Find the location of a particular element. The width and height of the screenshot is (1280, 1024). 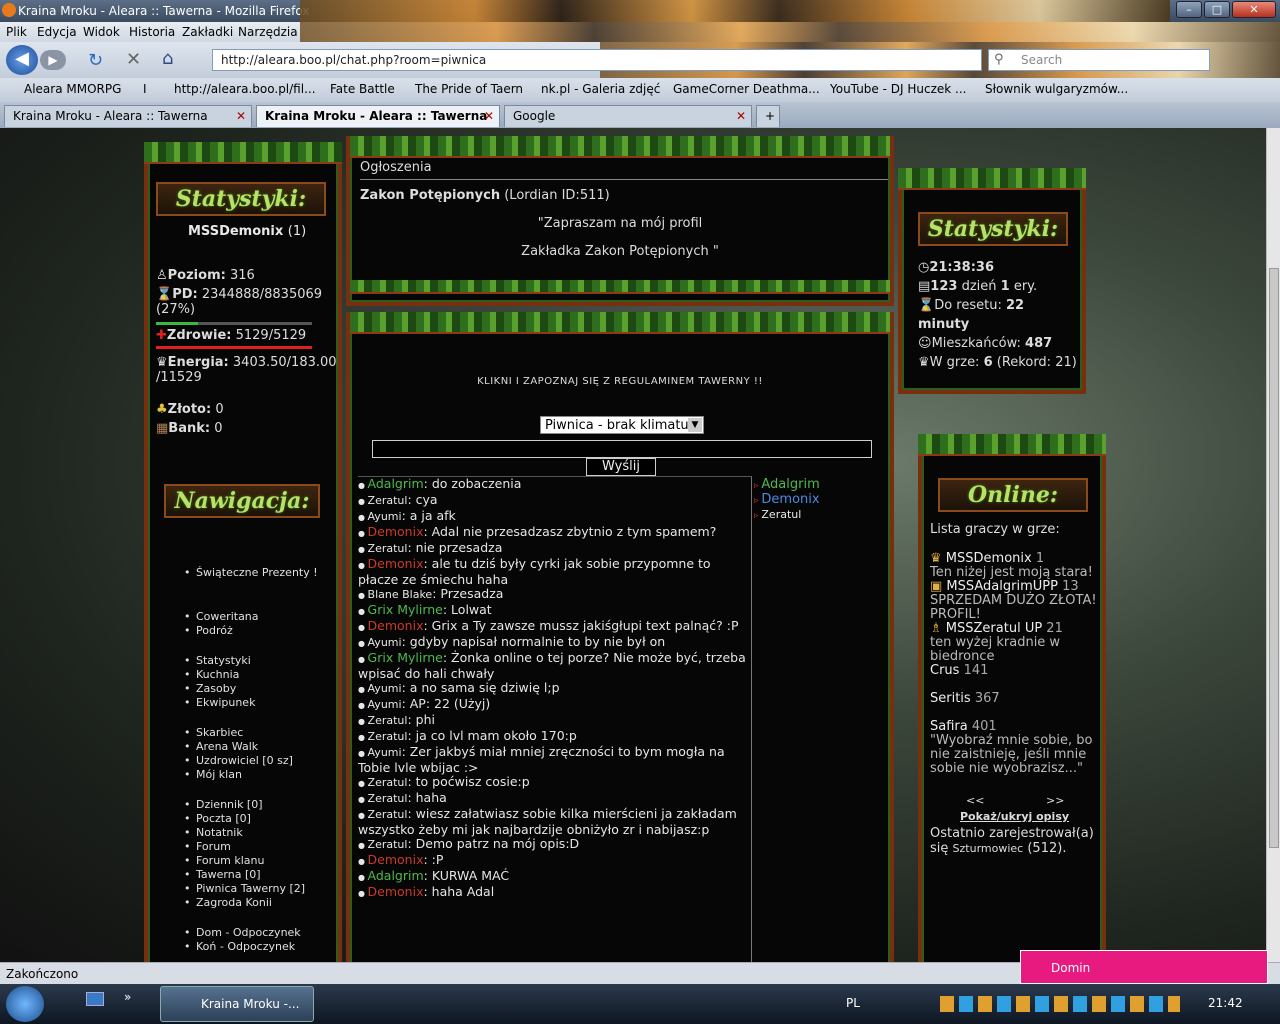

new-tab-button: + is located at coordinates (768, 116).